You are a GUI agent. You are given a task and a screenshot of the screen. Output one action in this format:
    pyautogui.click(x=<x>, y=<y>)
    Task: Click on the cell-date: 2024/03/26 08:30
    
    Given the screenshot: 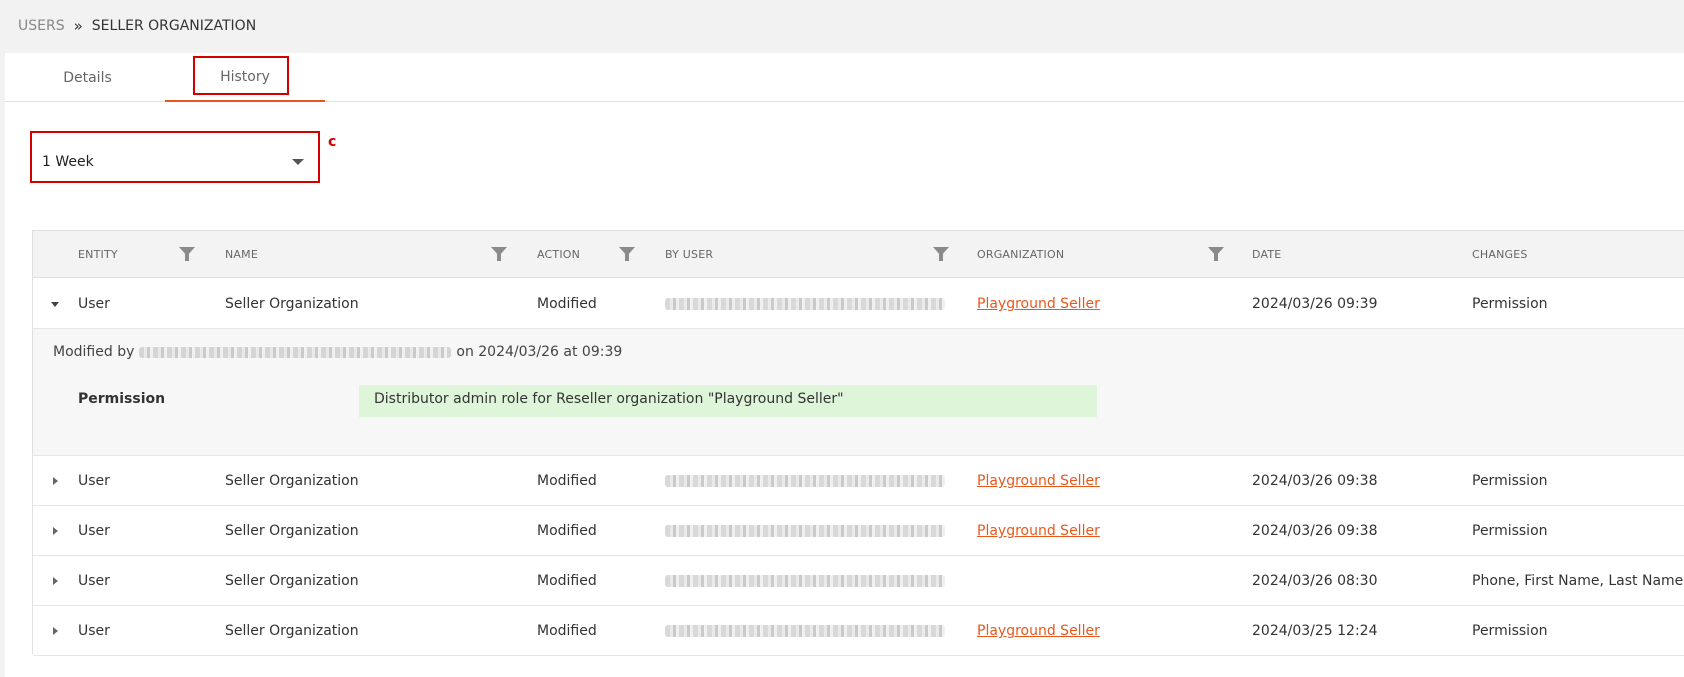 What is the action you would take?
    pyautogui.click(x=1315, y=581)
    